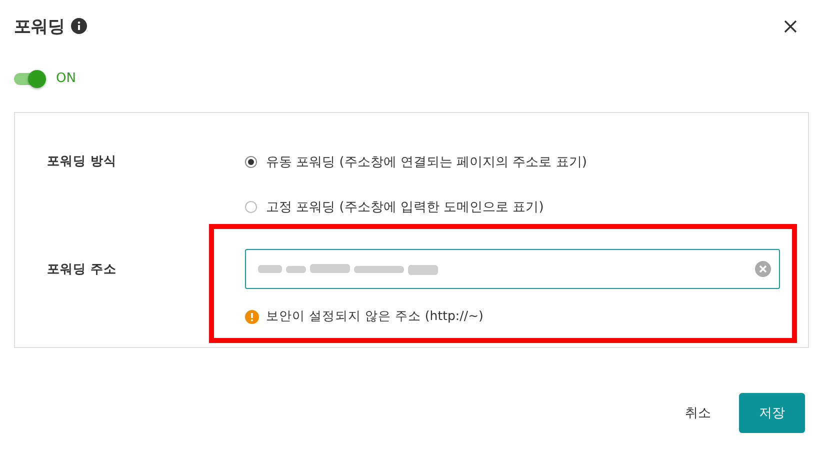 This screenshot has width=823, height=452. What do you see at coordinates (252, 317) in the screenshot?
I see `warning-icon` at bounding box center [252, 317].